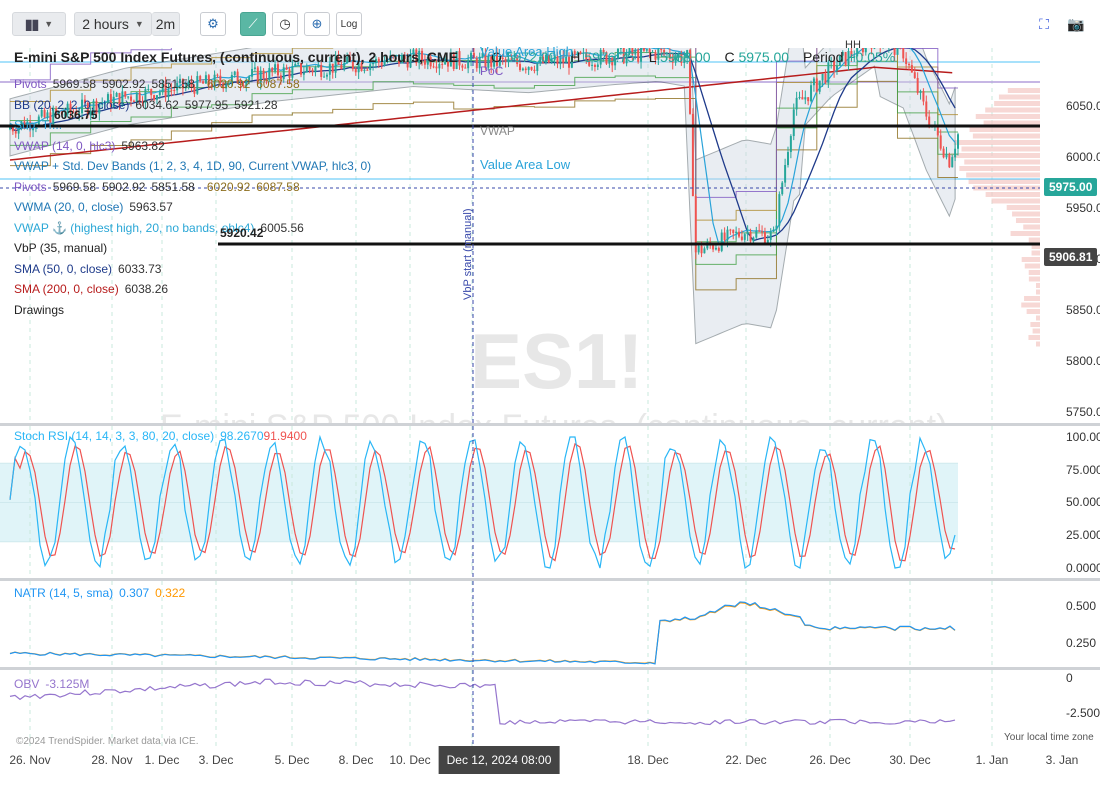 This screenshot has width=1100, height=788. I want to click on axis-tick-label: 5950.00, so click(1083, 208).